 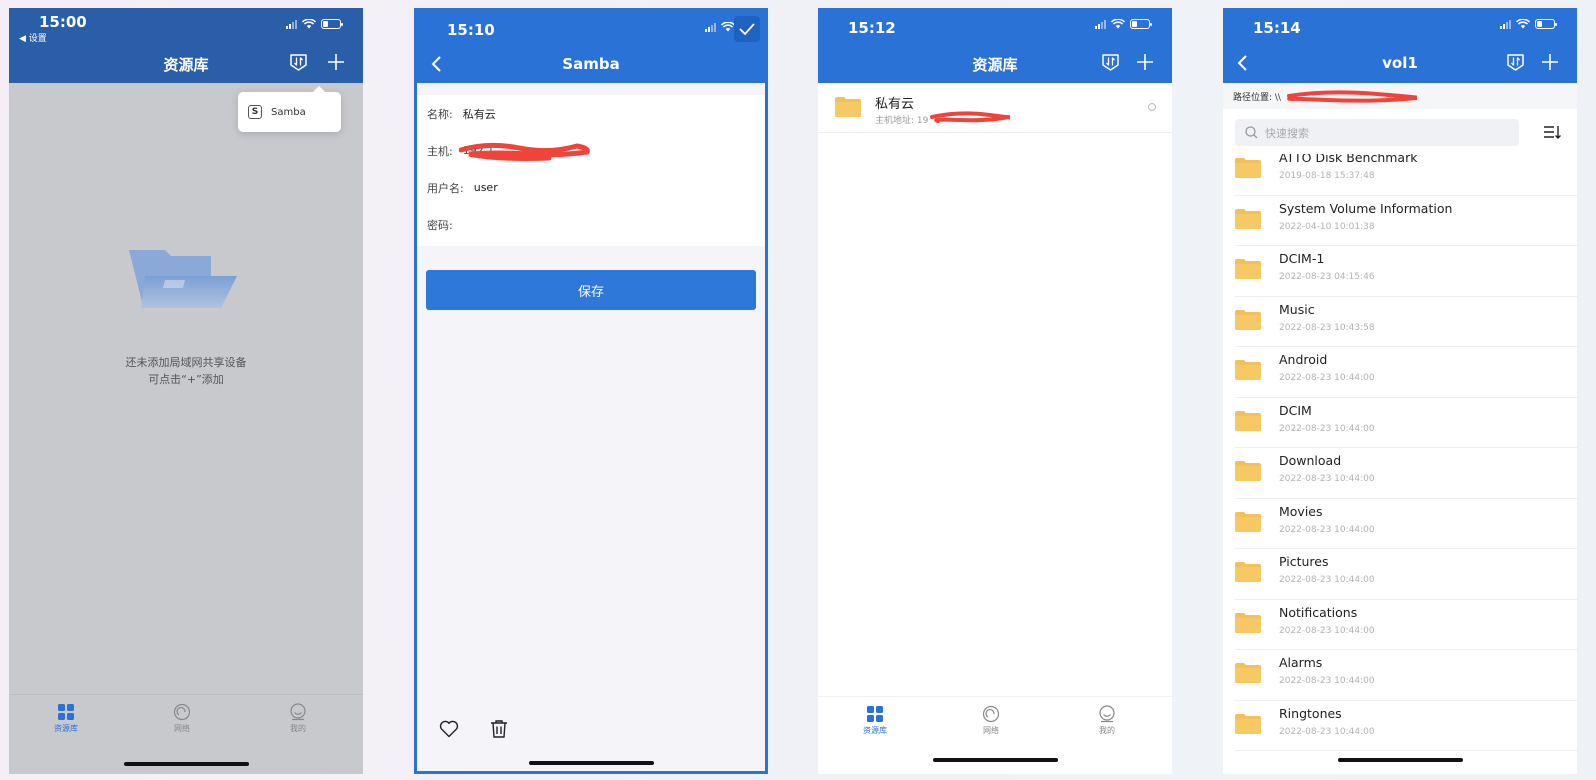 I want to click on file-date: 2022-04-10 10:01:38, so click(x=1327, y=226).